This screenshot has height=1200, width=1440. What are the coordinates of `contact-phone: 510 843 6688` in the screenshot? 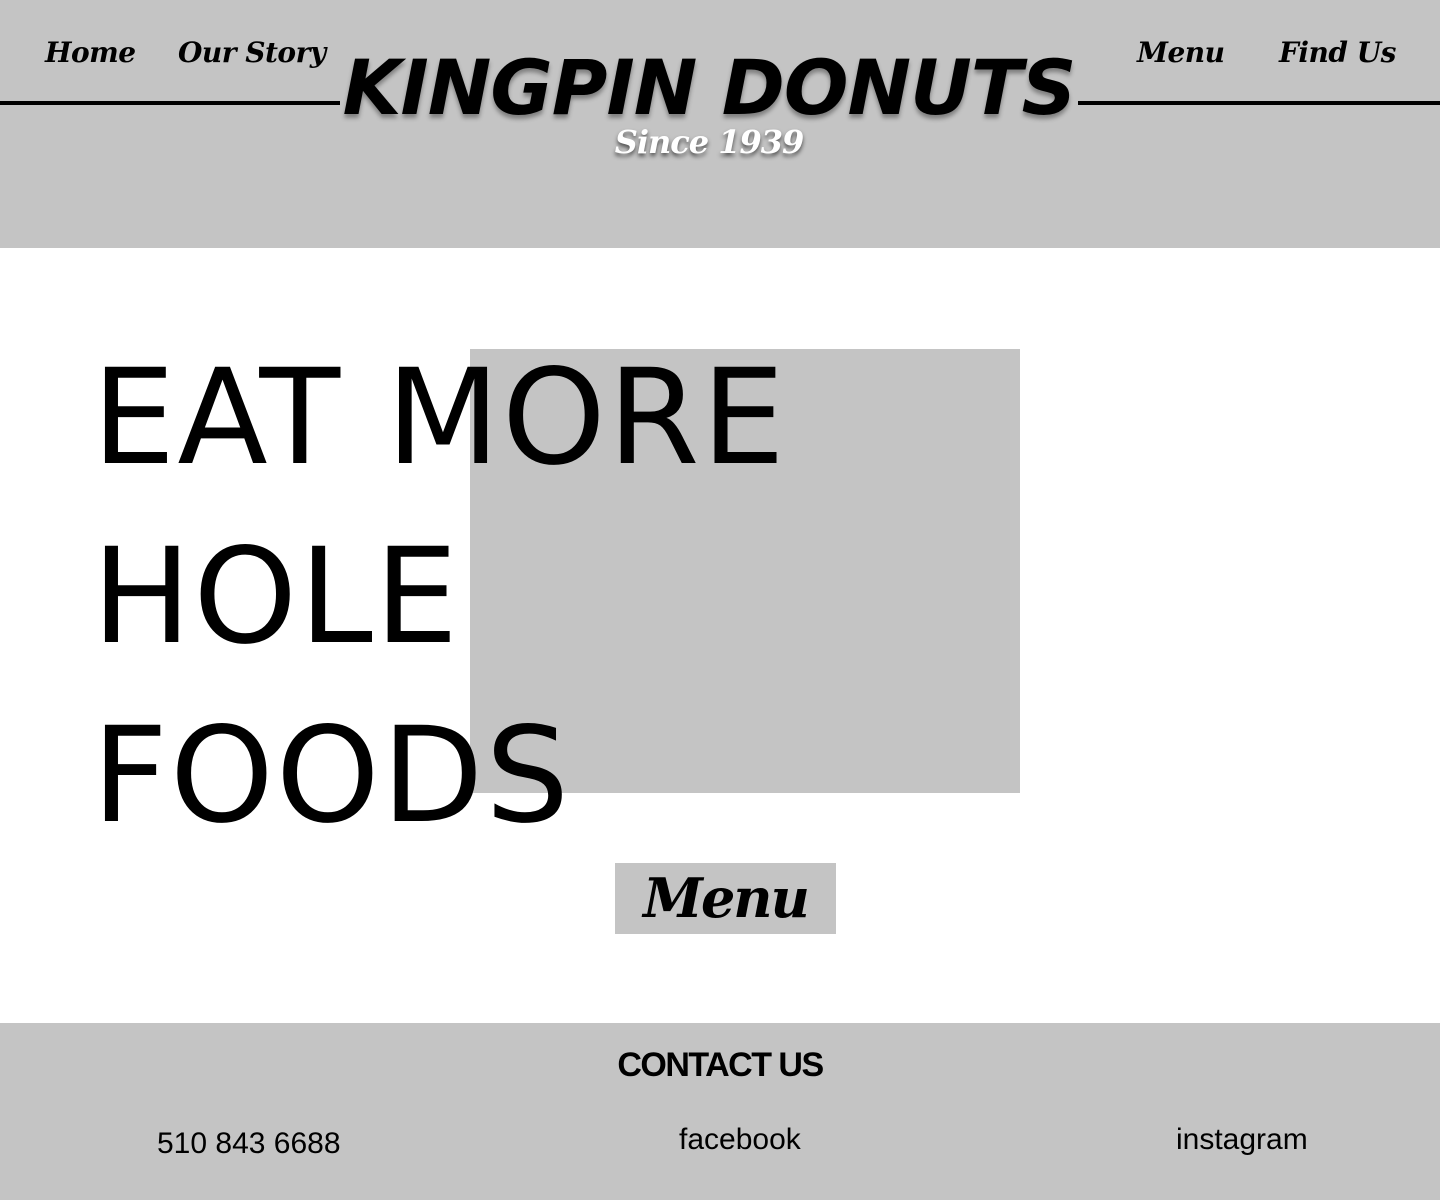 It's located at (249, 1143).